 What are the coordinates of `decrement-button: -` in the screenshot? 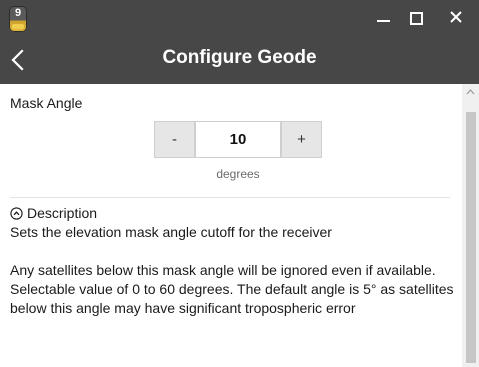 It's located at (174, 139).